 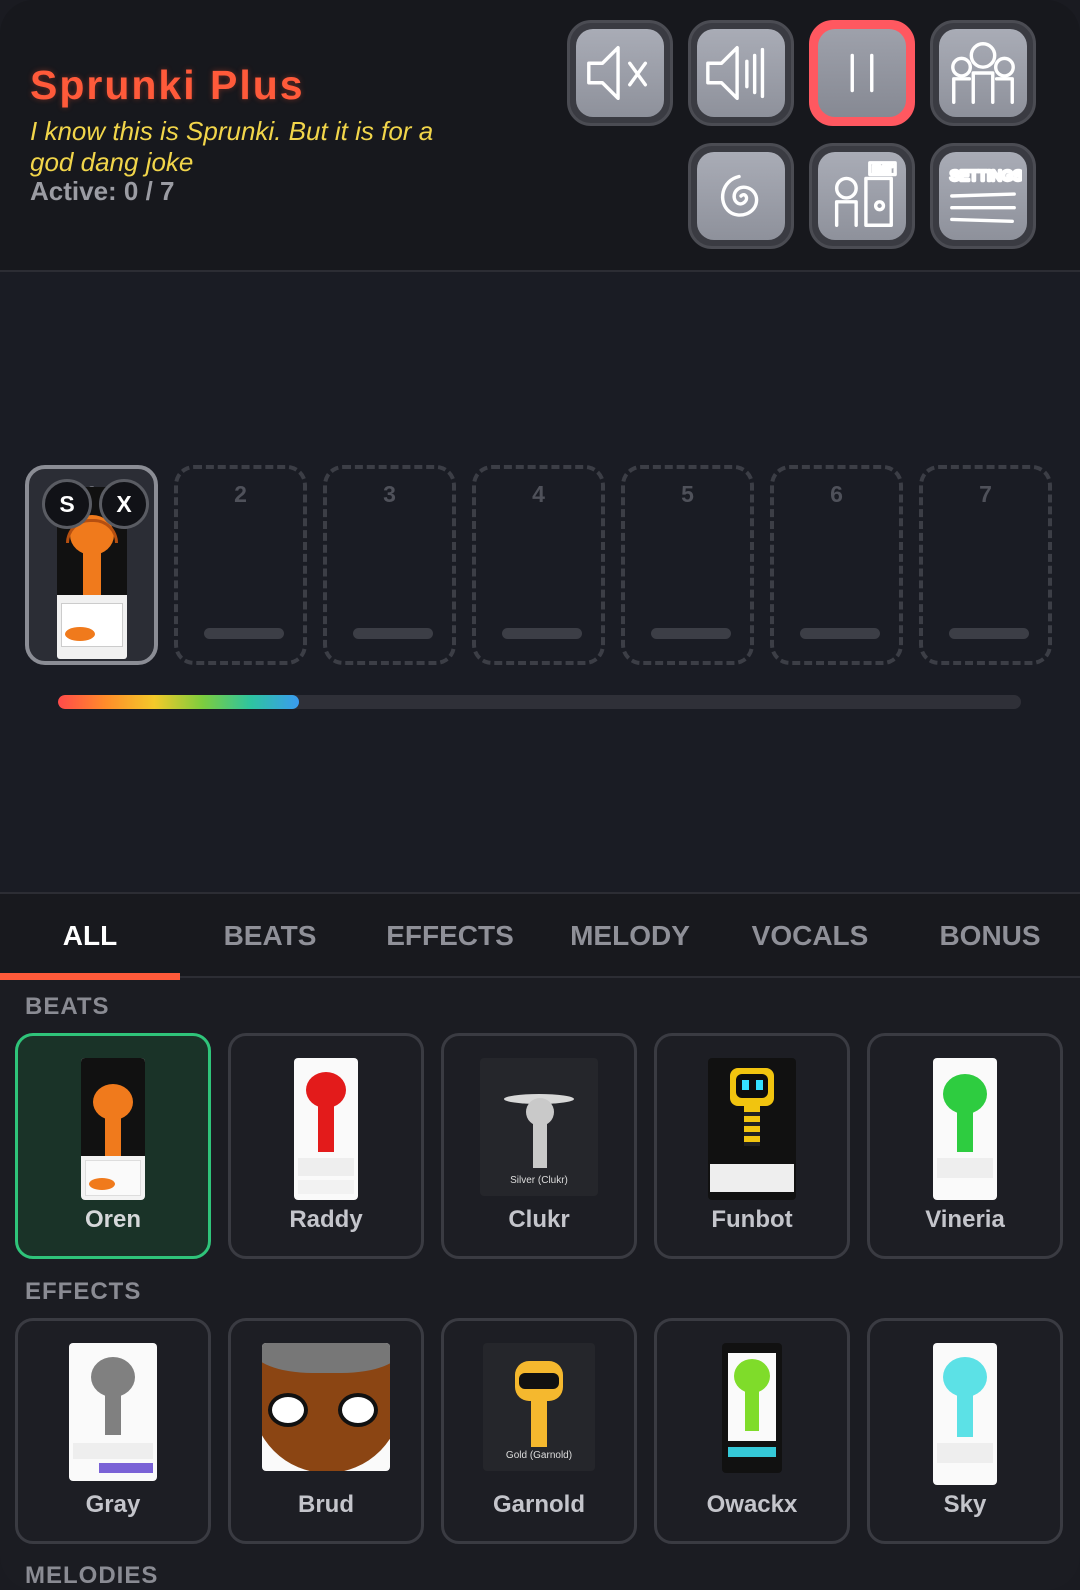 I want to click on slot-1: 1 S X, so click(x=91, y=565).